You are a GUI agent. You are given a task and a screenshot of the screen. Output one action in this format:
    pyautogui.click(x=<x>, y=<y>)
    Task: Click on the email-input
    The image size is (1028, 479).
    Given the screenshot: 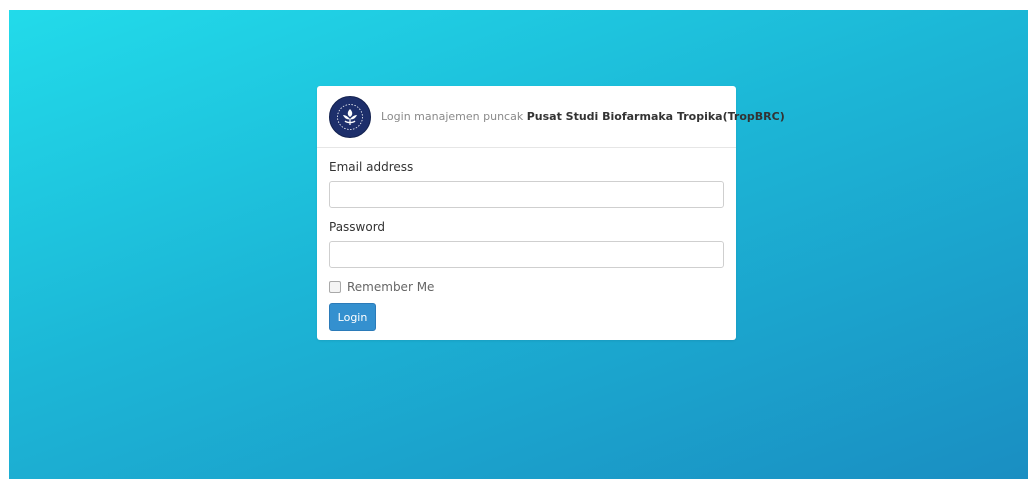 What is the action you would take?
    pyautogui.click(x=526, y=194)
    